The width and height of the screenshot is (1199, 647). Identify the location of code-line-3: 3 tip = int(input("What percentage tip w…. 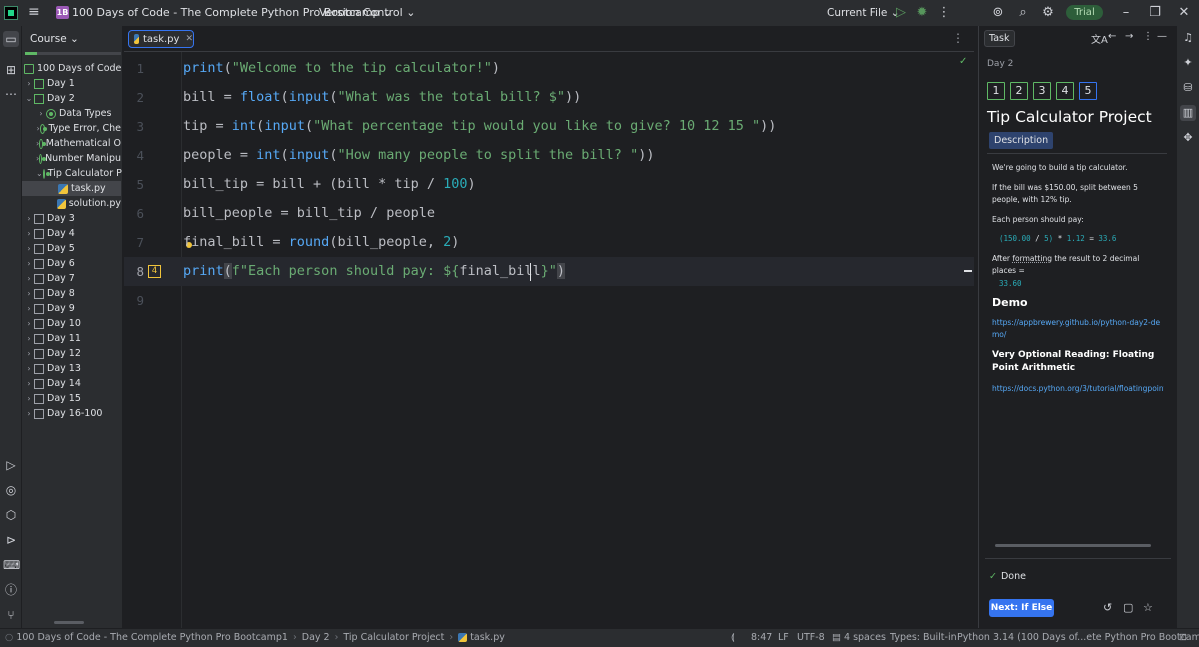
(549, 126).